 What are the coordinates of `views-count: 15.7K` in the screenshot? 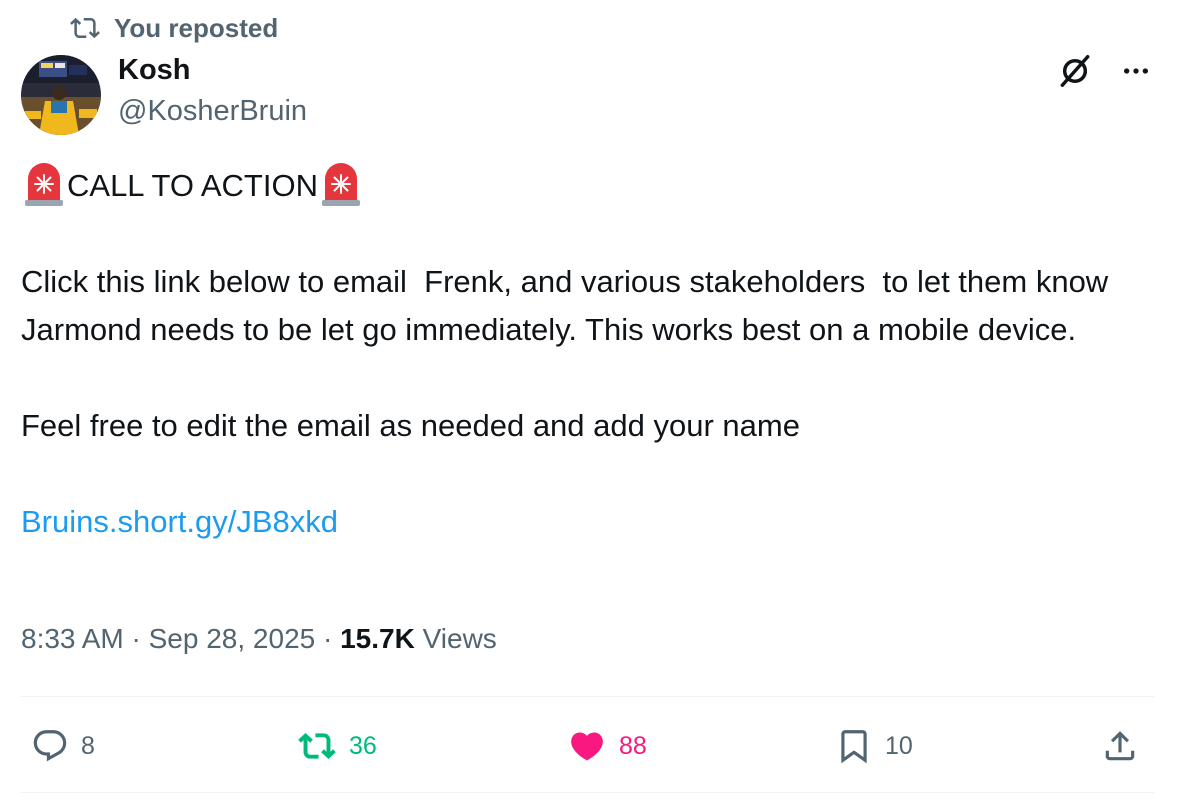 It's located at (377, 638).